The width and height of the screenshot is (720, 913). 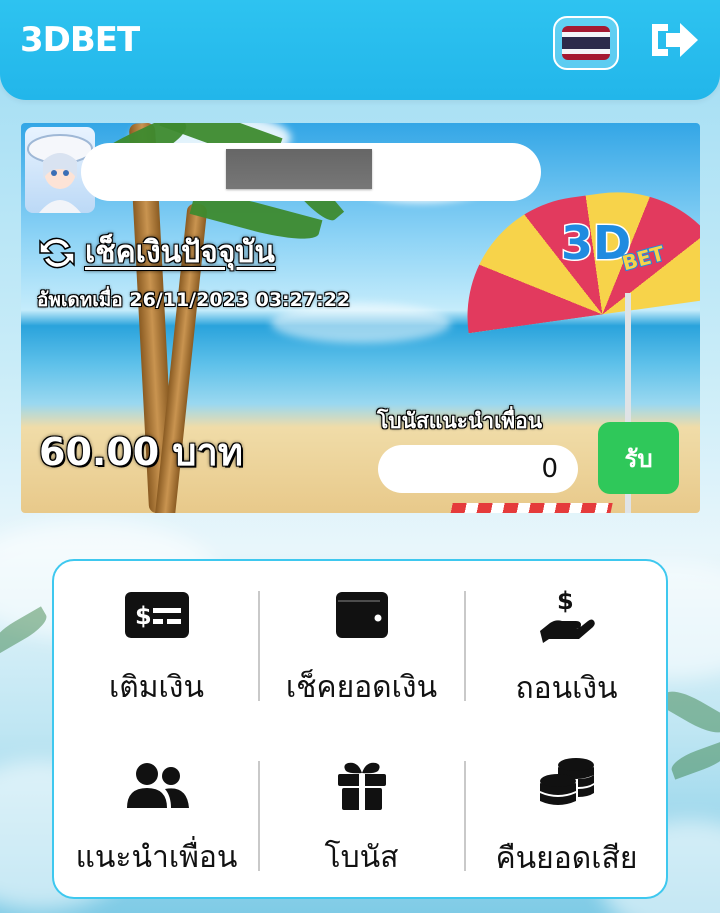 I want to click on refresh-icon, so click(x=57, y=252).